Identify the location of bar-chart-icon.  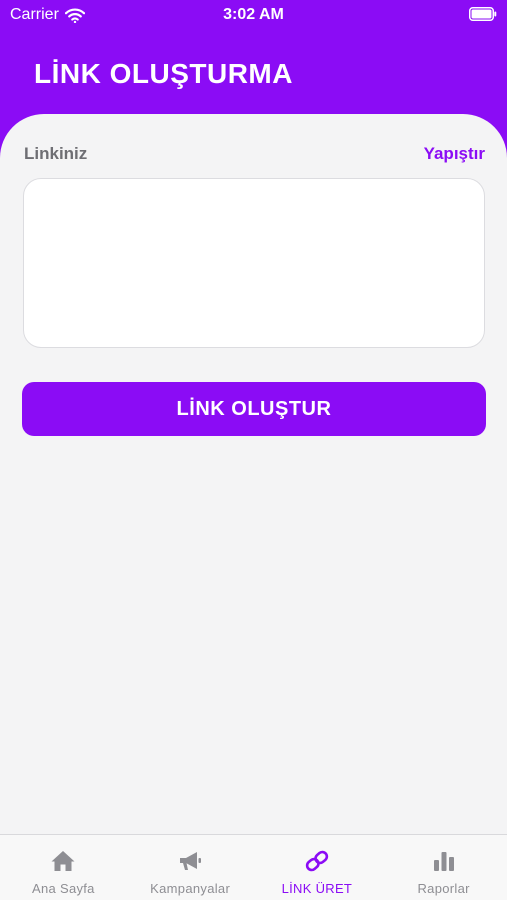
(443, 861).